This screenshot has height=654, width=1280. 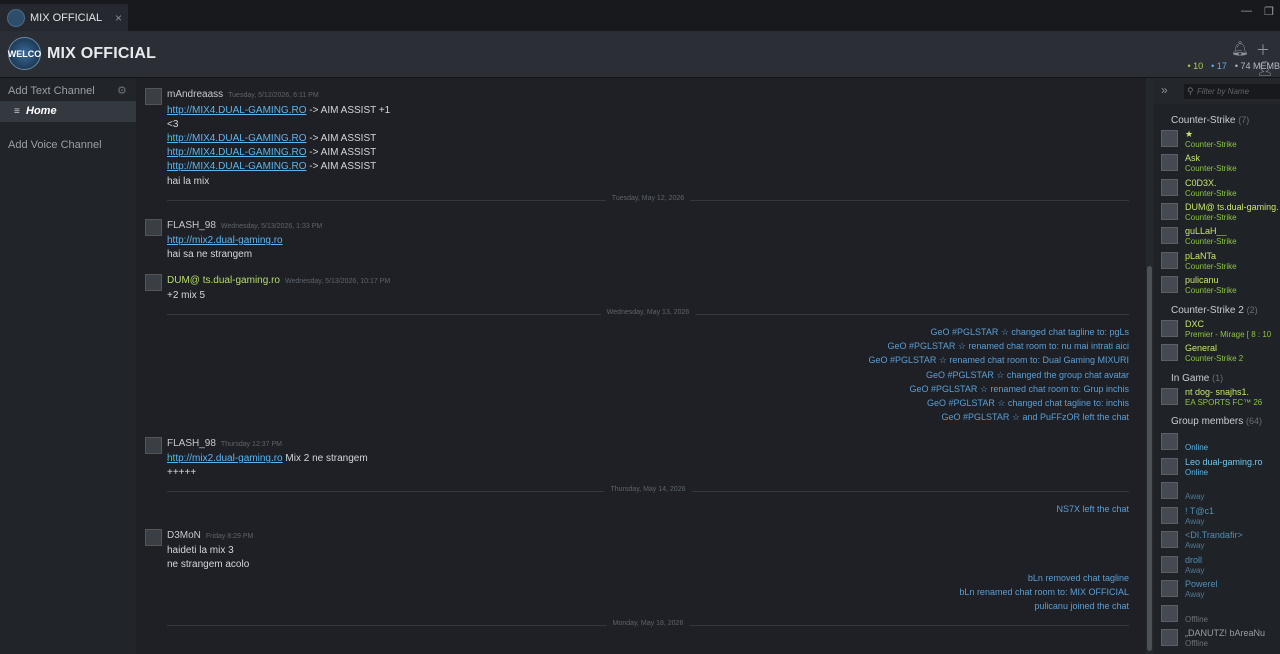 What do you see at coordinates (1240, 48) in the screenshot?
I see `bell-icon: 🔔︎` at bounding box center [1240, 48].